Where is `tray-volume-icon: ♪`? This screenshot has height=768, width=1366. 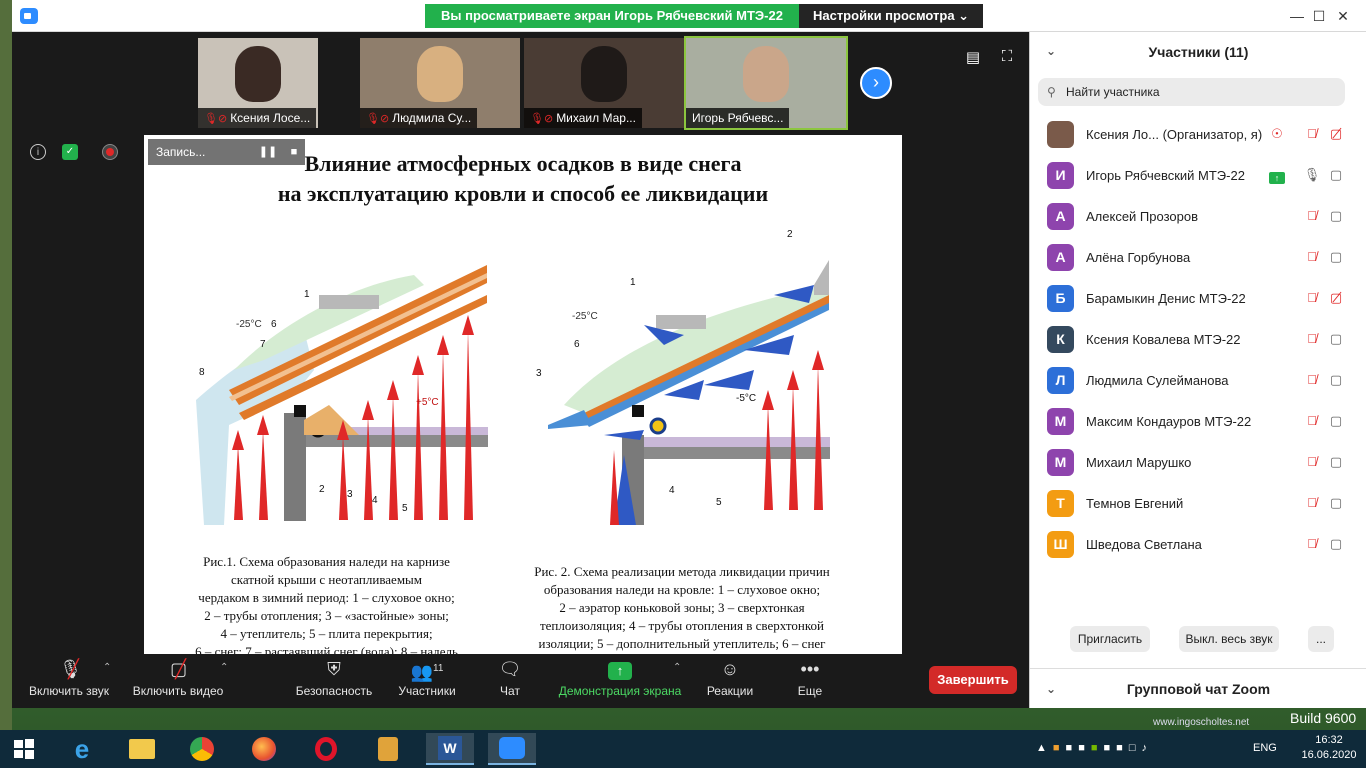
tray-volume-icon: ♪ is located at coordinates (1147, 748).